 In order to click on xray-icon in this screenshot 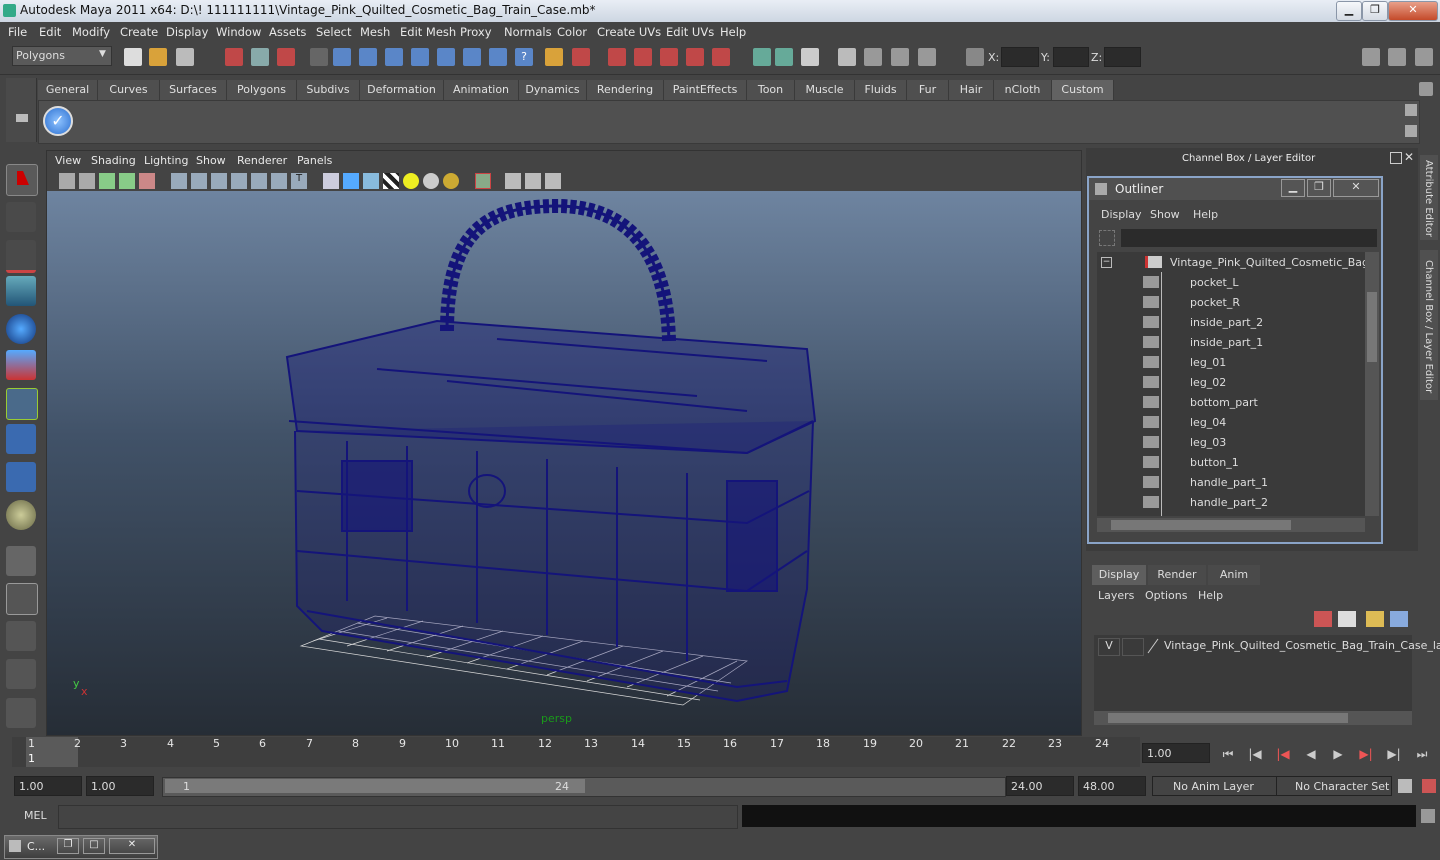, I will do `click(483, 181)`.